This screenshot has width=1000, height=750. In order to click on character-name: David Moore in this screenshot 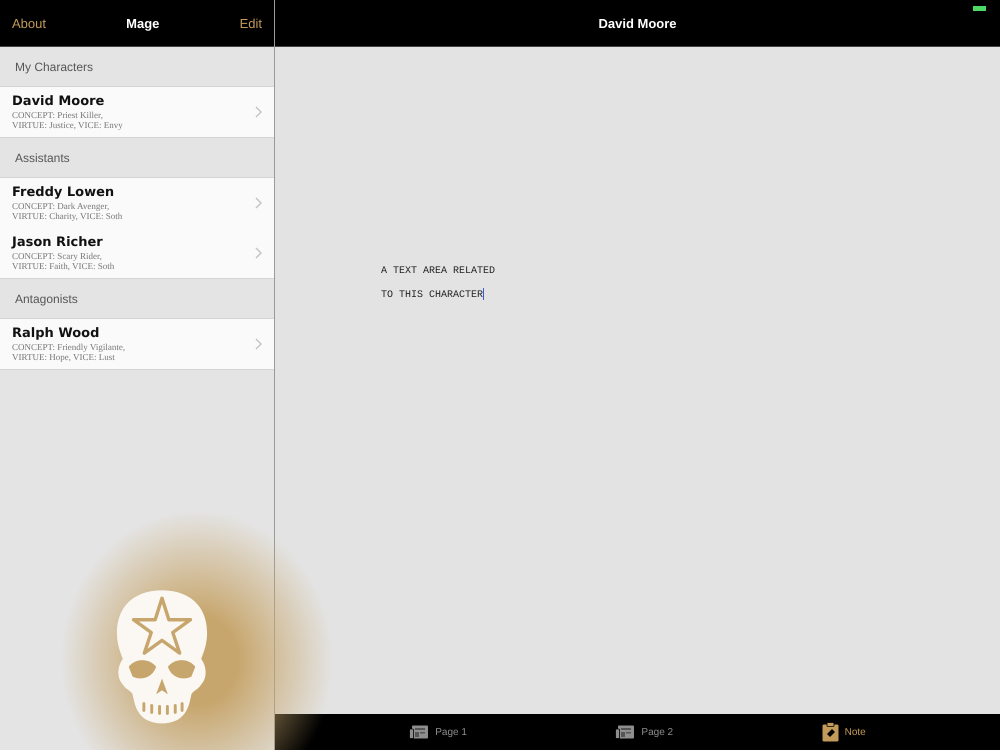, I will do `click(59, 102)`.